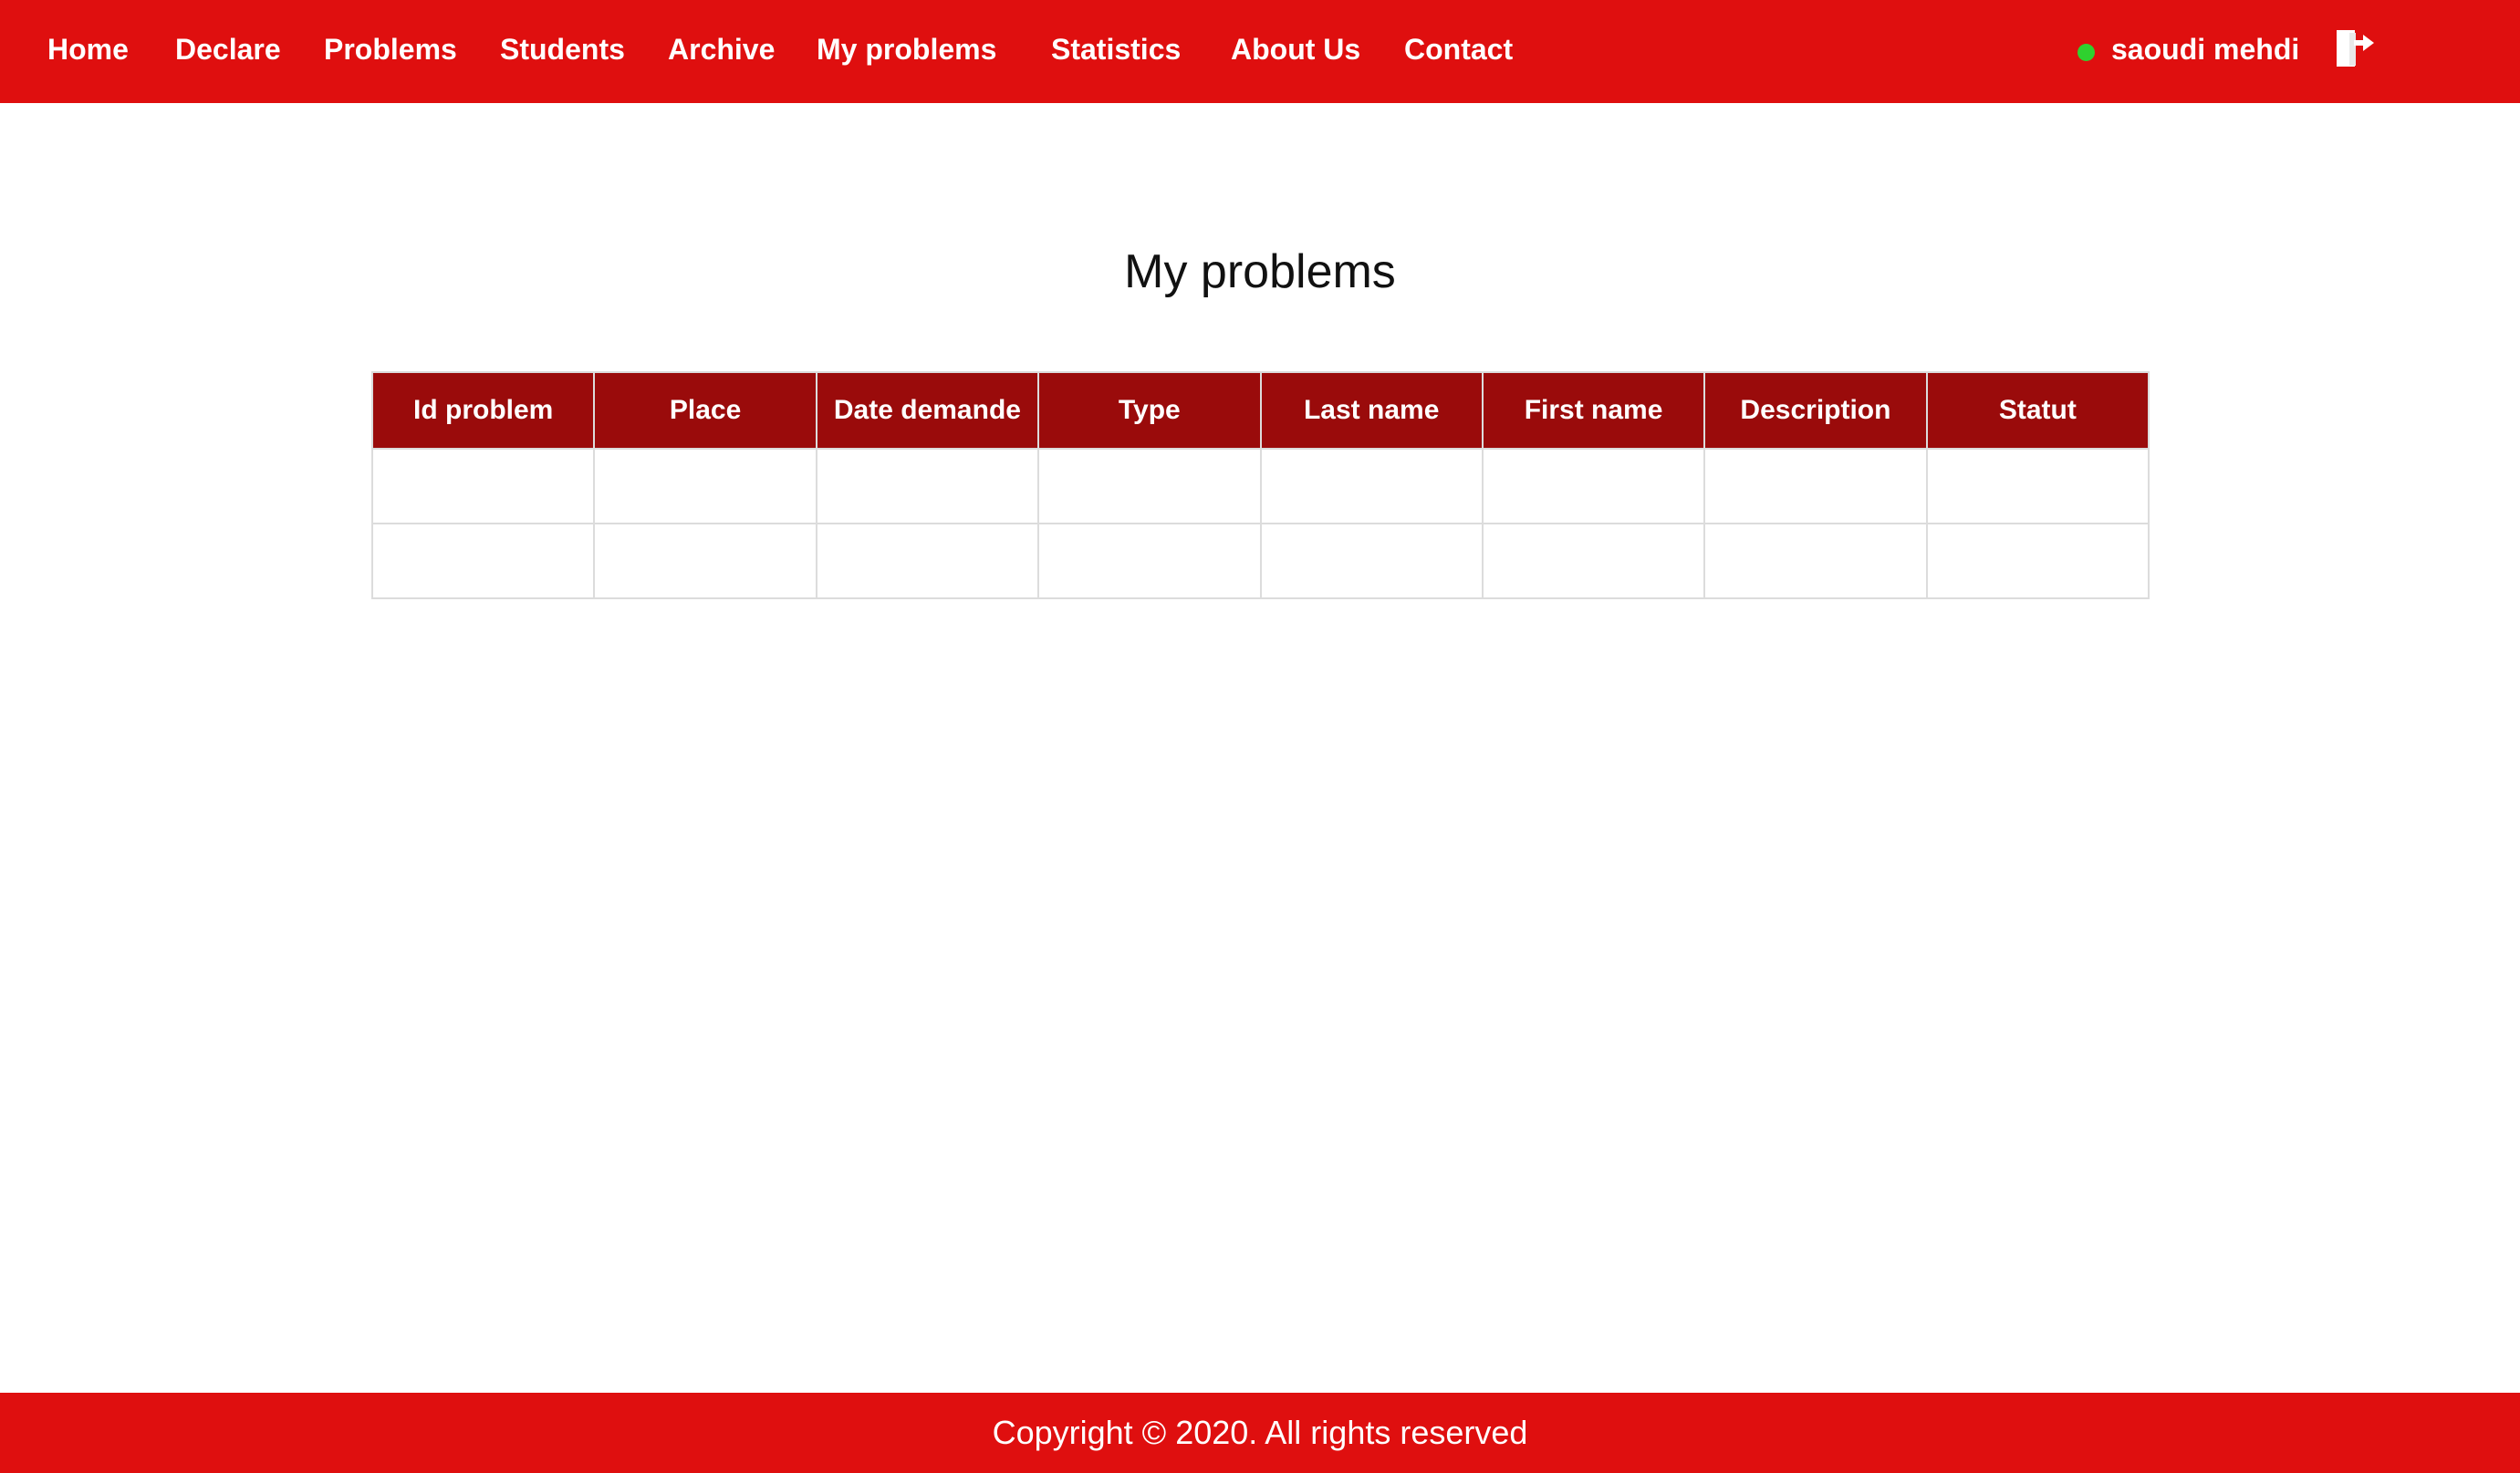 Image resolution: width=2520 pixels, height=1473 pixels. I want to click on column-header-date-demande: Date demande, so click(928, 410).